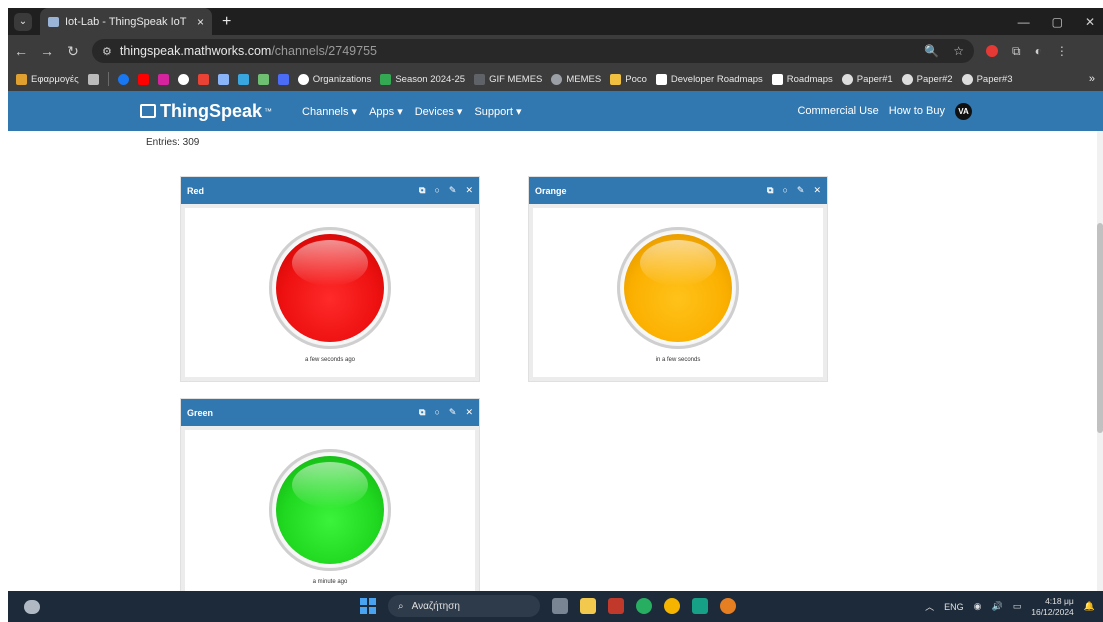  Describe the element at coordinates (329, 111) in the screenshot. I see `menu-channels: Channels ▾` at that location.